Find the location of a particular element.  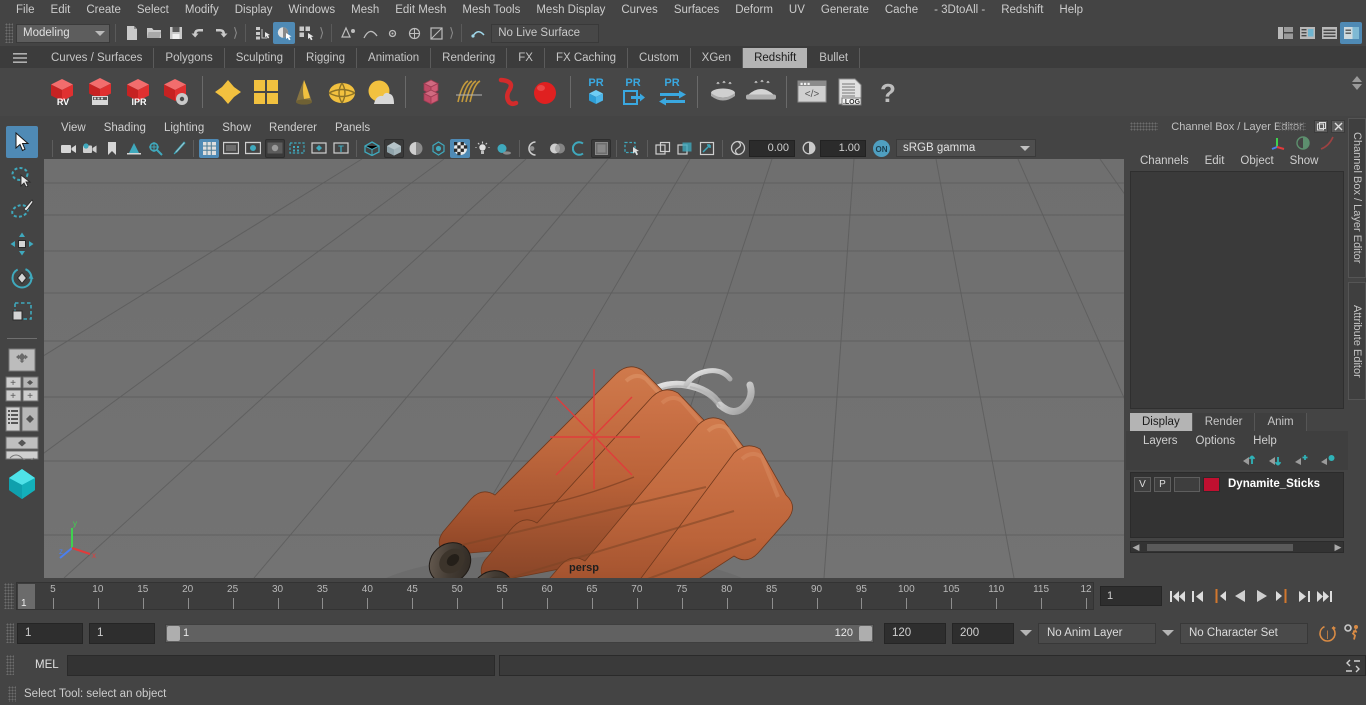

menu-surfaces: Surfaces is located at coordinates (696, 10).